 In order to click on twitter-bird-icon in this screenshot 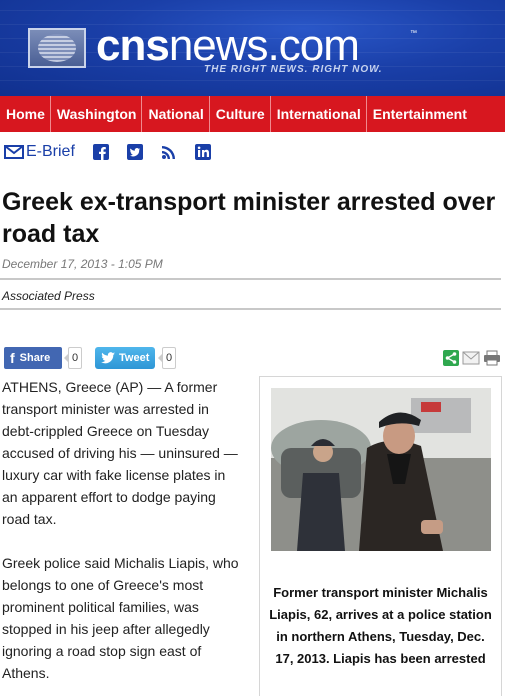, I will do `click(108, 358)`.